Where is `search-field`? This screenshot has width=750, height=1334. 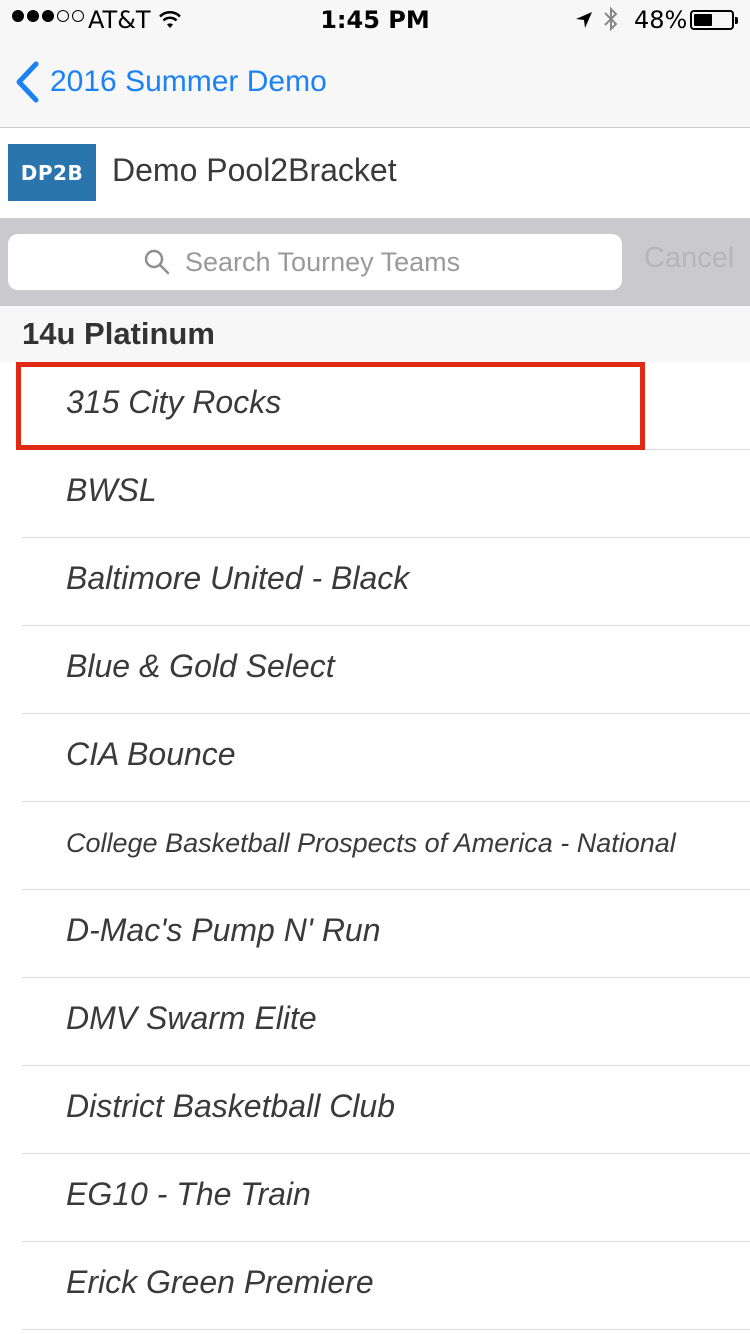 search-field is located at coordinates (315, 262).